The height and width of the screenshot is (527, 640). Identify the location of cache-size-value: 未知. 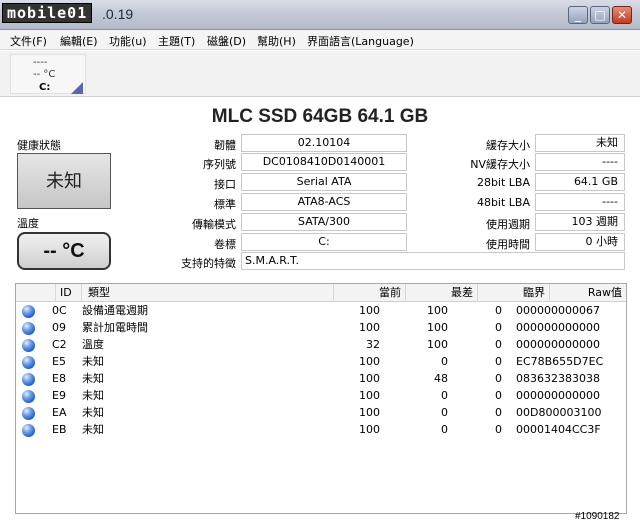
(580, 143).